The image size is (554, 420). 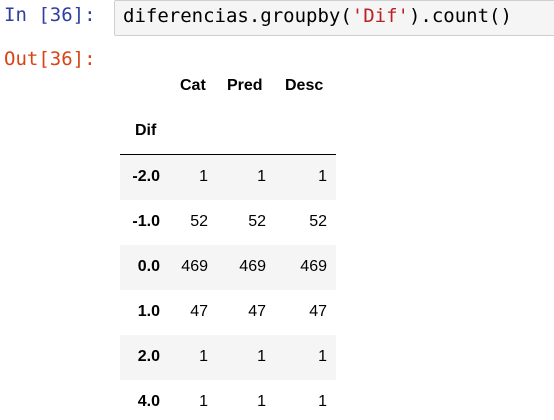 I want to click on cell-cat: 47, so click(x=199, y=311).